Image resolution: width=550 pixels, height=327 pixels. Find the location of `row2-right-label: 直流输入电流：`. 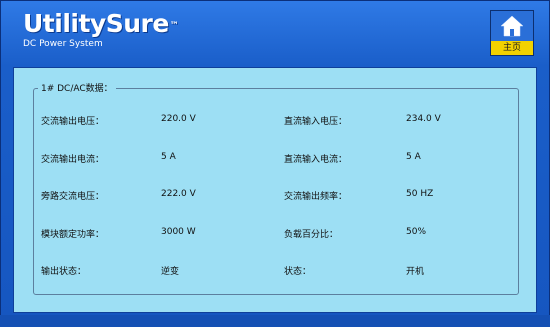

row2-right-label: 直流输入电流： is located at coordinates (316, 160).